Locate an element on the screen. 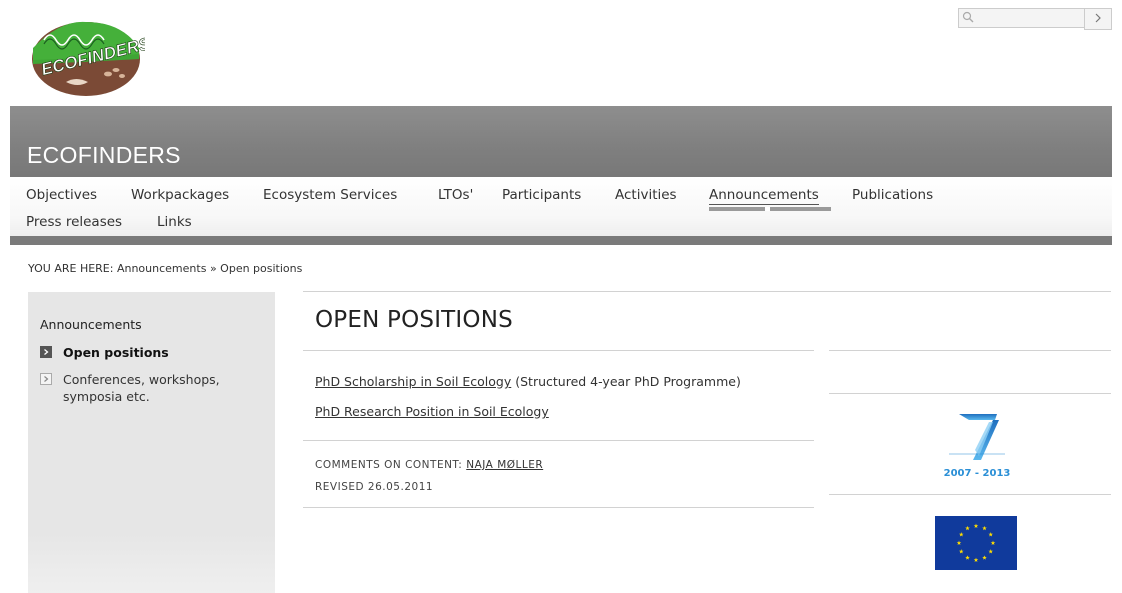 The image size is (1122, 593). eu-flag is located at coordinates (976, 543).